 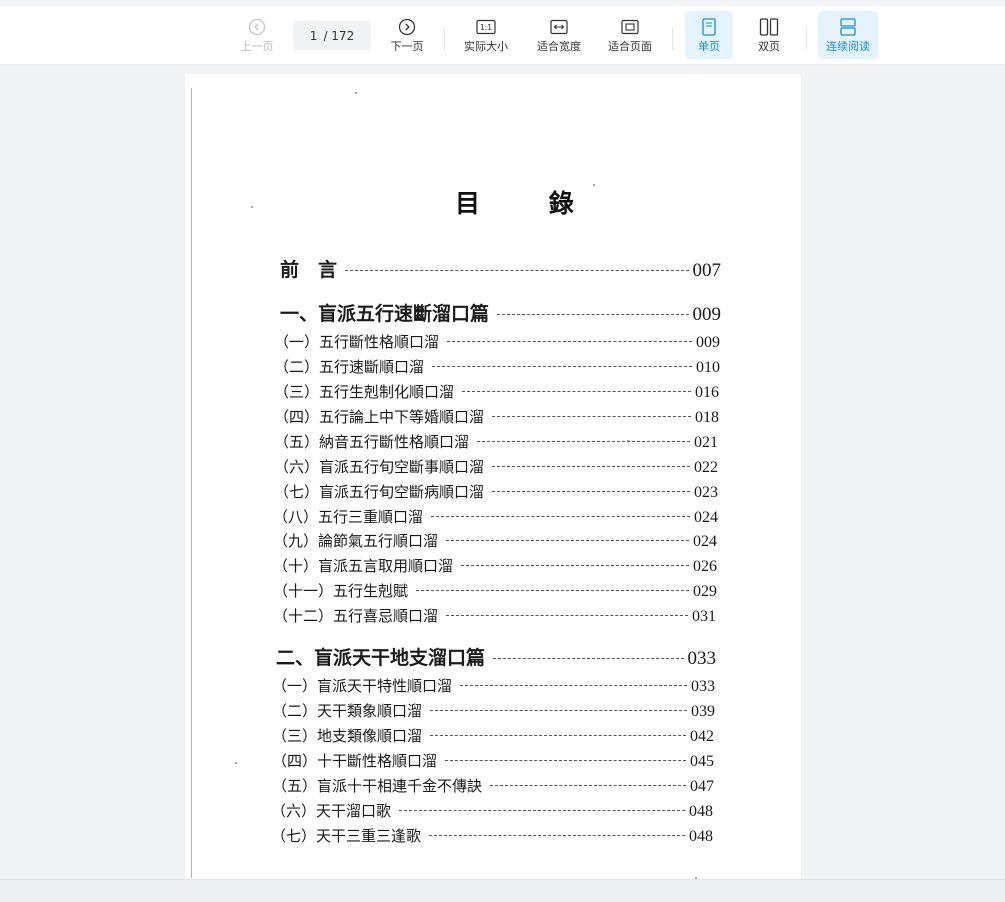 I want to click on actual-size-glyph: 1:1, so click(x=486, y=27).